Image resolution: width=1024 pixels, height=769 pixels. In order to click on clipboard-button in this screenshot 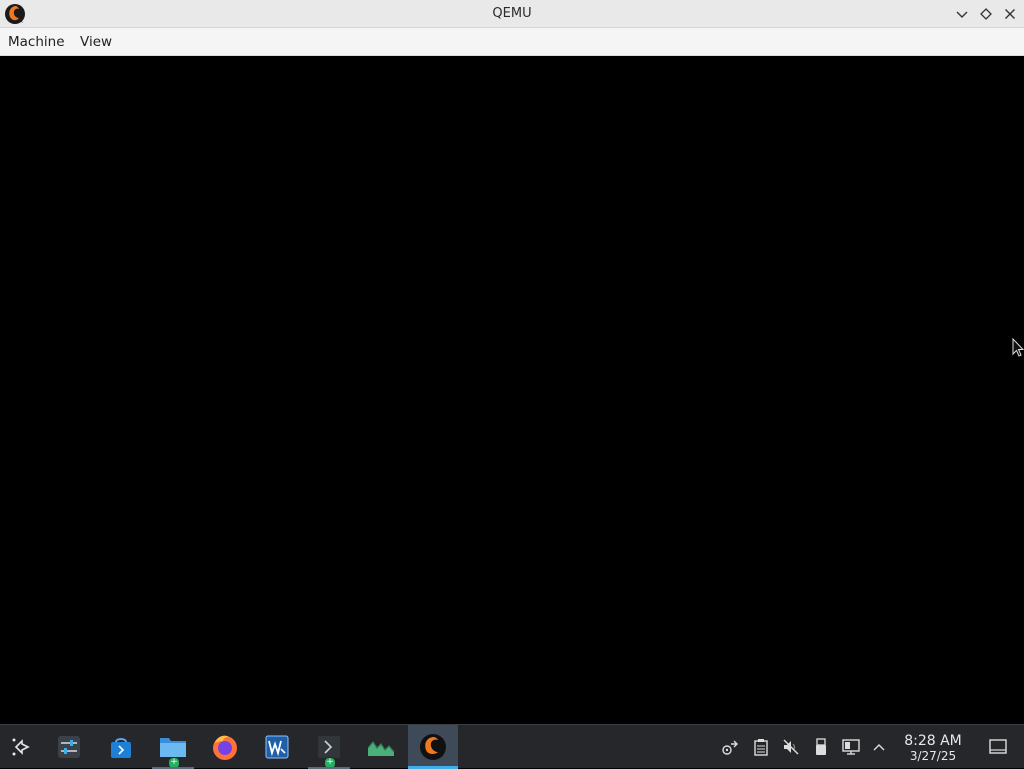, I will do `click(761, 747)`.